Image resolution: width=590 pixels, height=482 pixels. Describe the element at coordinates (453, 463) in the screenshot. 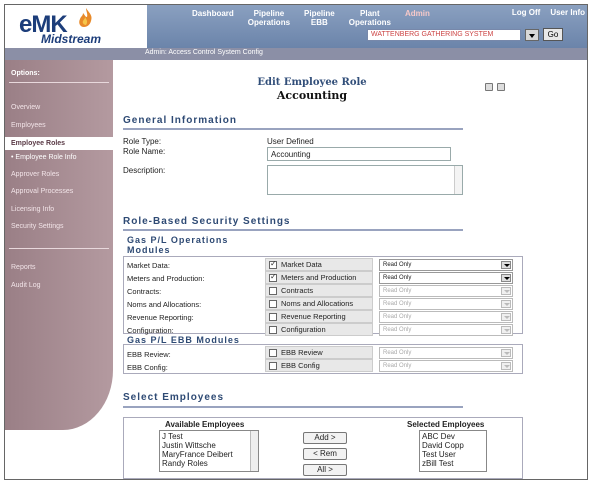

I see `list-item: zBill Test` at that location.